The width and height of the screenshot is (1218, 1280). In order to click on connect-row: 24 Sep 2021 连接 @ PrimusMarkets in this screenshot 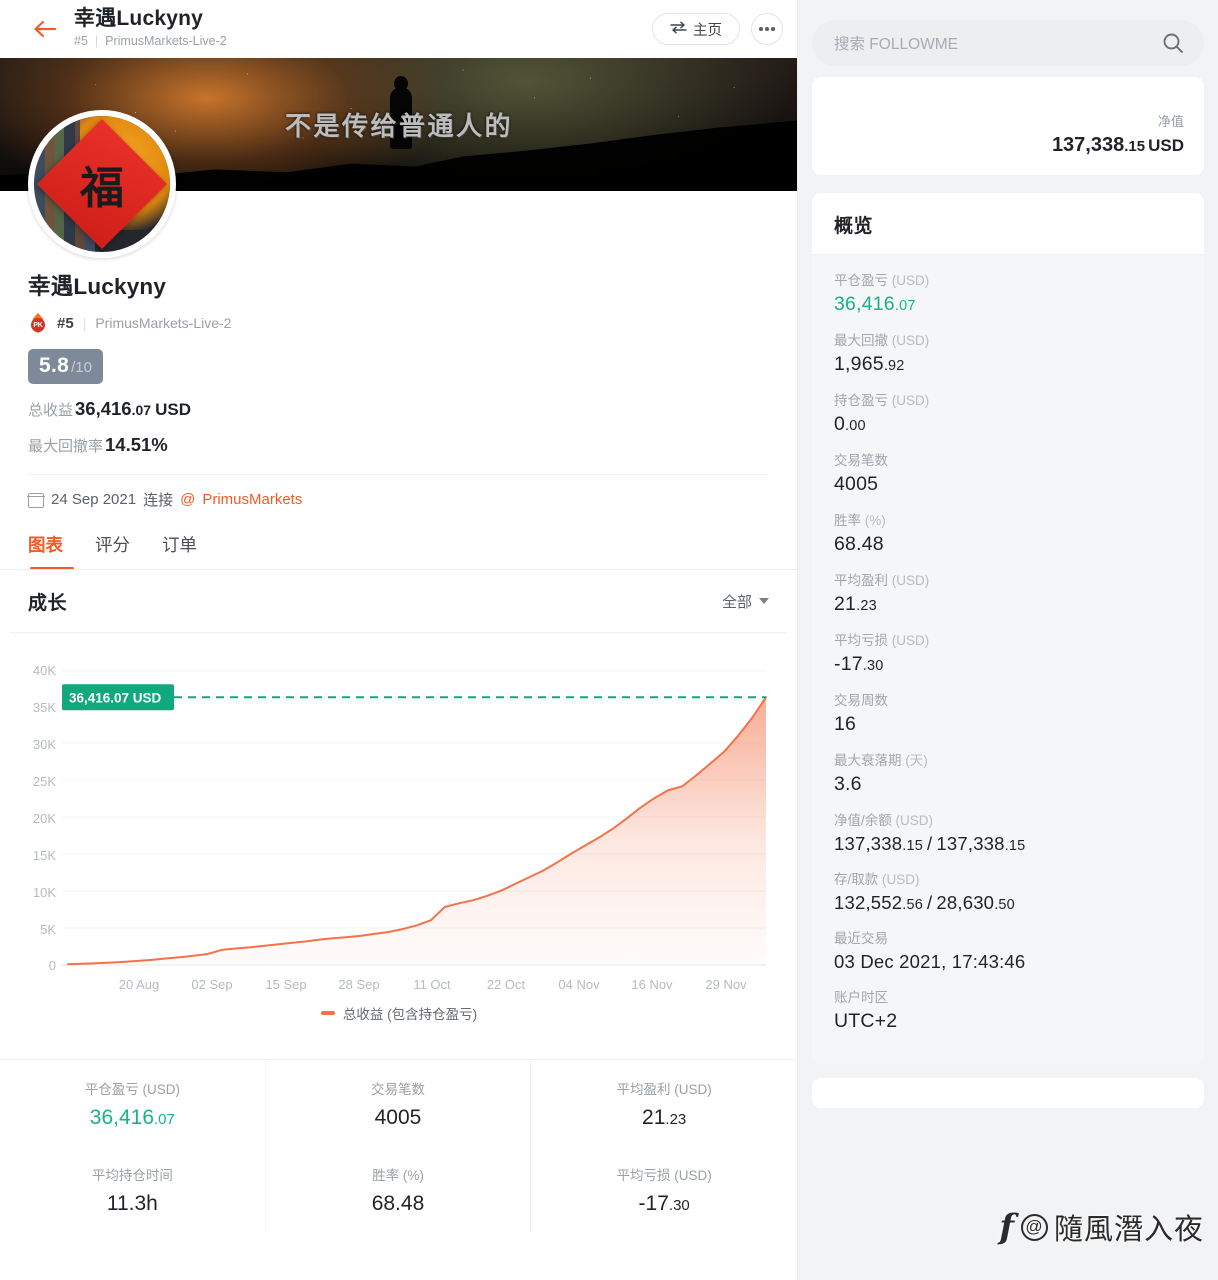, I will do `click(398, 499)`.